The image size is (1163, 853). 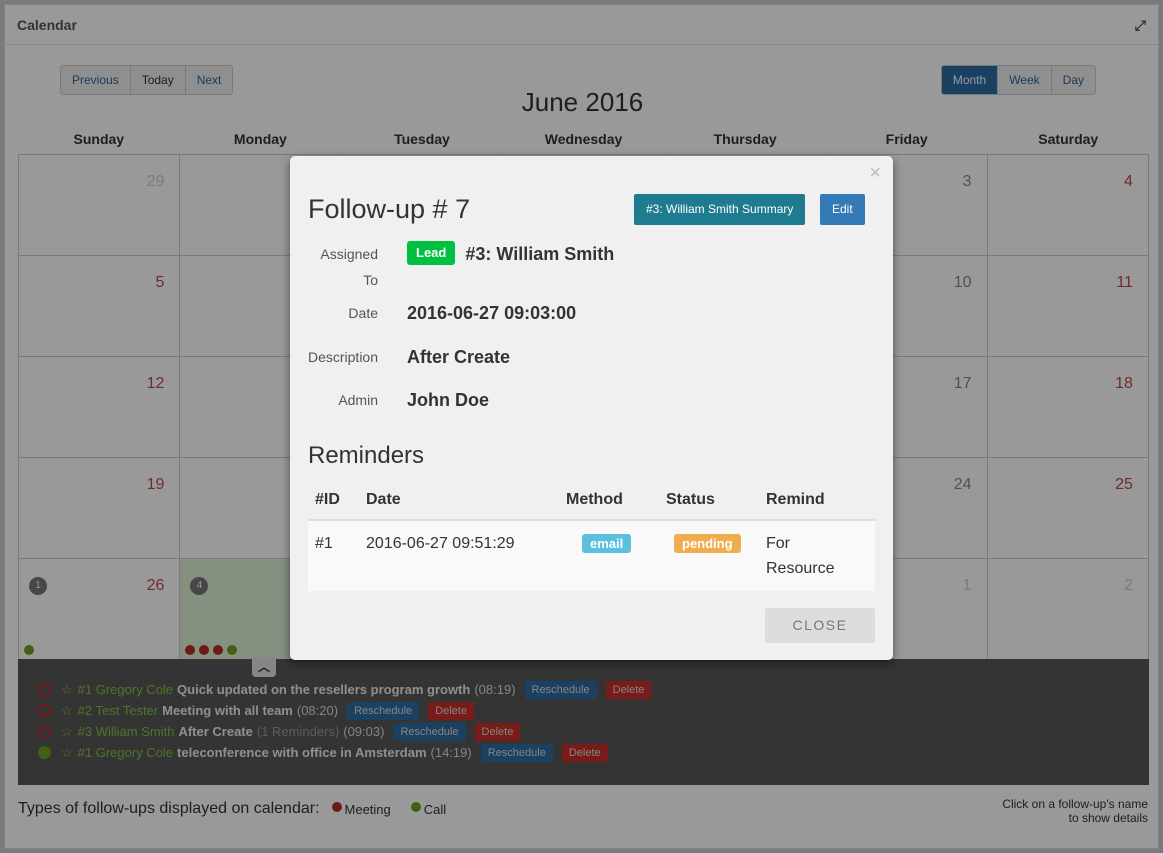 What do you see at coordinates (720, 209) in the screenshot?
I see `summary-button: #3: William Smith Summary` at bounding box center [720, 209].